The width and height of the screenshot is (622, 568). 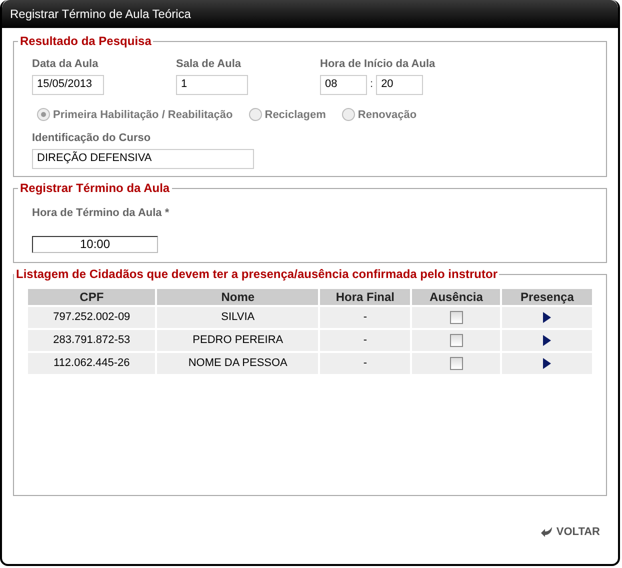 I want to click on column-header: Hora Final, so click(x=365, y=297).